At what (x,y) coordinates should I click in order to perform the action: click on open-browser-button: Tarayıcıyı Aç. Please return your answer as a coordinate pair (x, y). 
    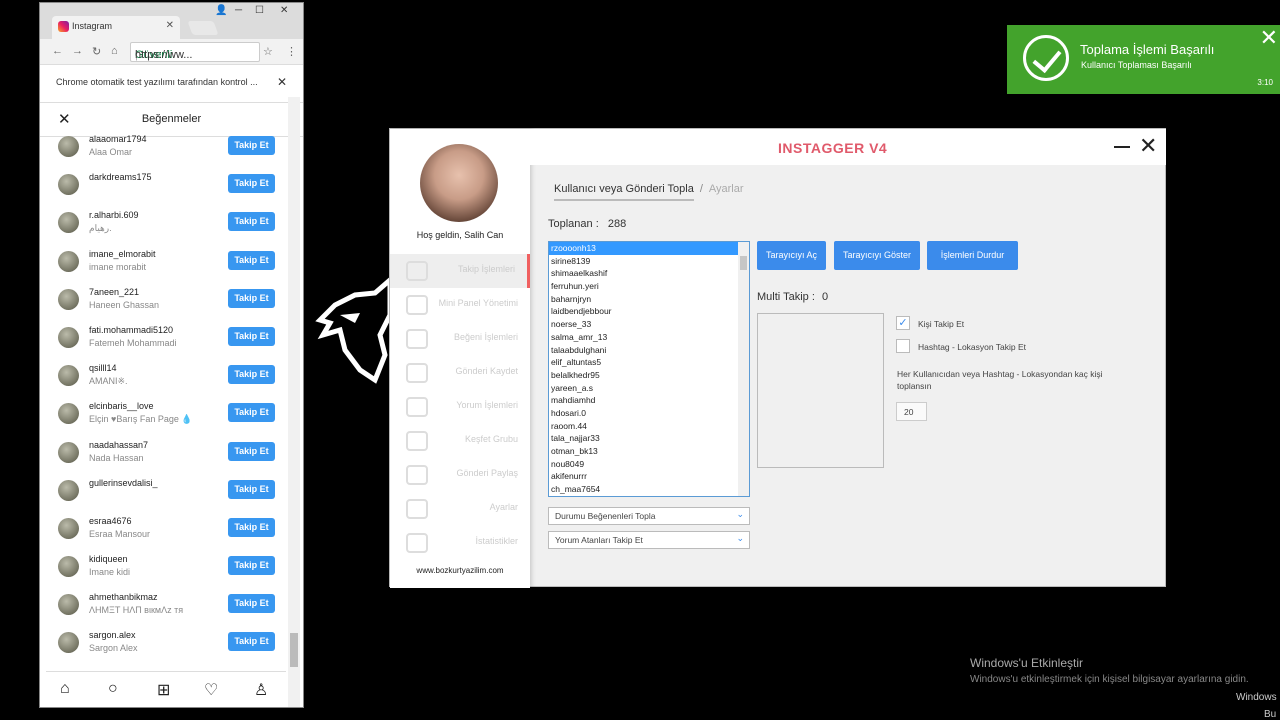
    Looking at the image, I should click on (791, 255).